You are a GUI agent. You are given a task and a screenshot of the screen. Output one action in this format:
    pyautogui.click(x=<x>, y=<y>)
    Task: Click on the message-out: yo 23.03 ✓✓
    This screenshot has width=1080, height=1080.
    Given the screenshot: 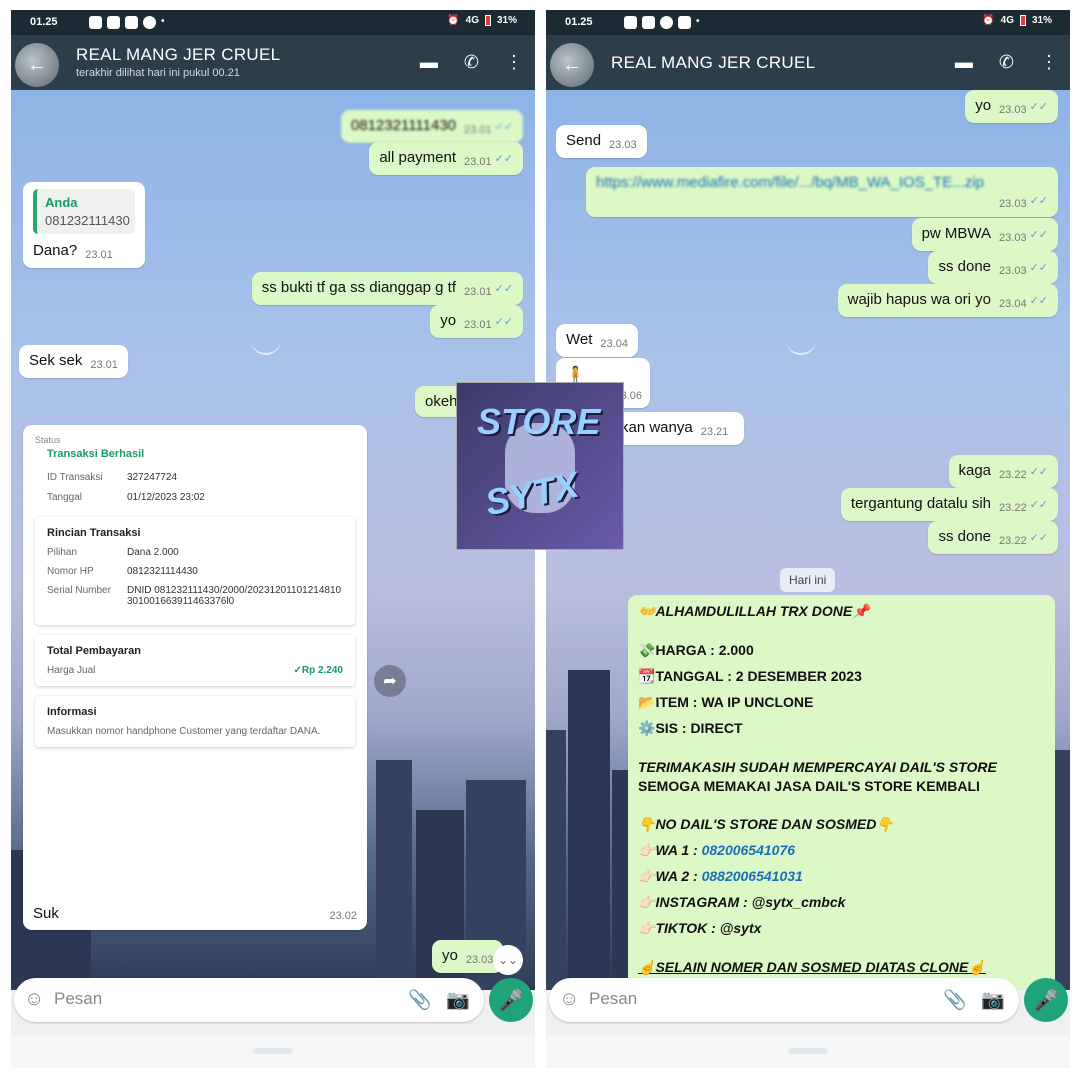 What is the action you would take?
    pyautogui.click(x=1011, y=106)
    